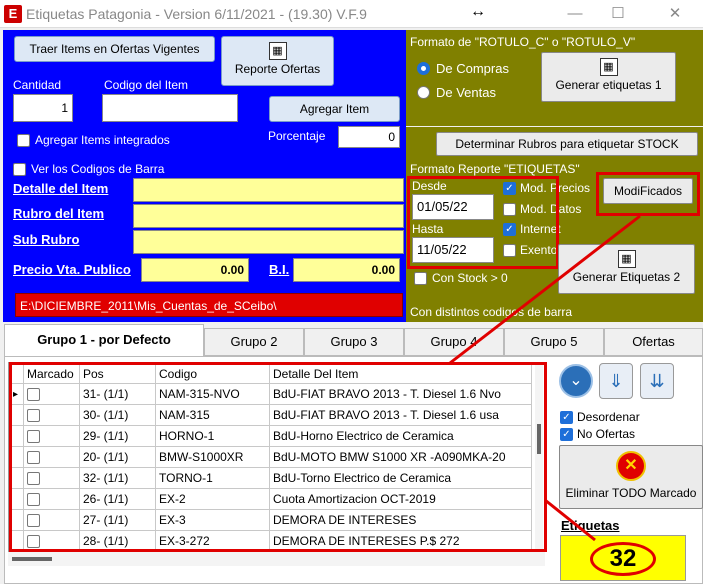 Image resolution: width=703 pixels, height=584 pixels. What do you see at coordinates (545, 289) in the screenshot?
I see `connector-line-top` at bounding box center [545, 289].